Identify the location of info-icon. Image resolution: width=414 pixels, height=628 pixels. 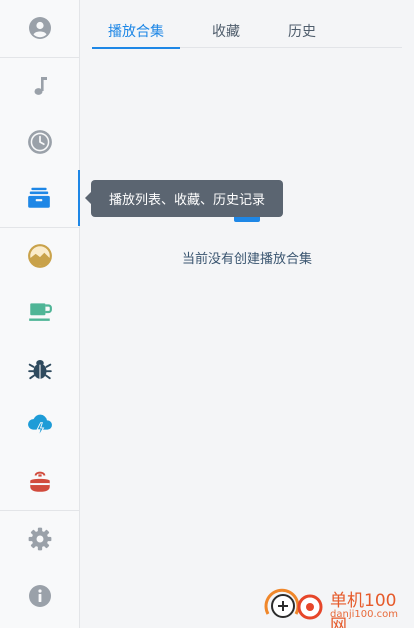
(40, 596).